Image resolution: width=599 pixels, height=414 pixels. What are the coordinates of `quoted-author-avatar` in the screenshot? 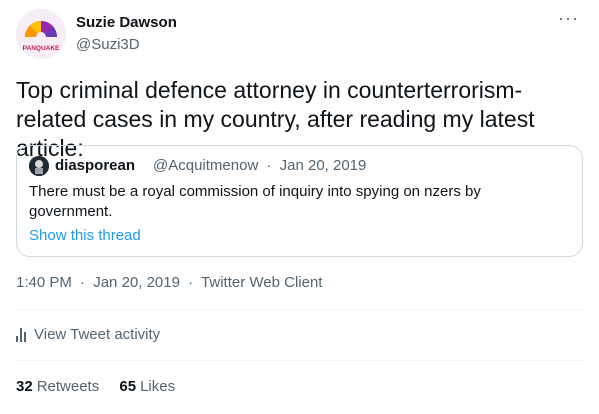 It's located at (39, 166).